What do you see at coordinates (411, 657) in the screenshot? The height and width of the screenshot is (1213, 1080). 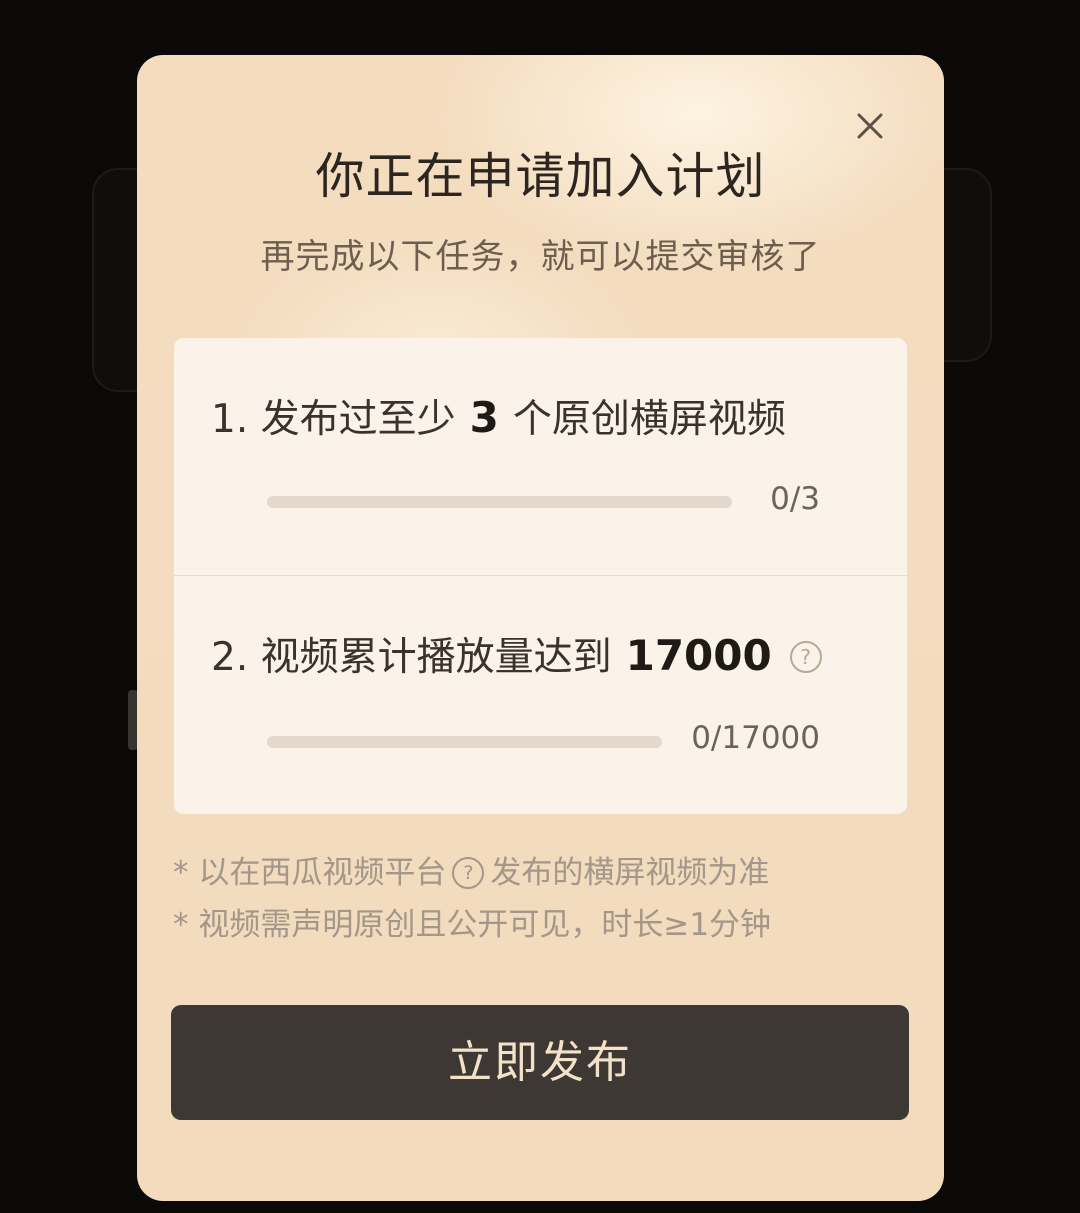 I see `task-prefix: 2. 视频累计播放量达到` at bounding box center [411, 657].